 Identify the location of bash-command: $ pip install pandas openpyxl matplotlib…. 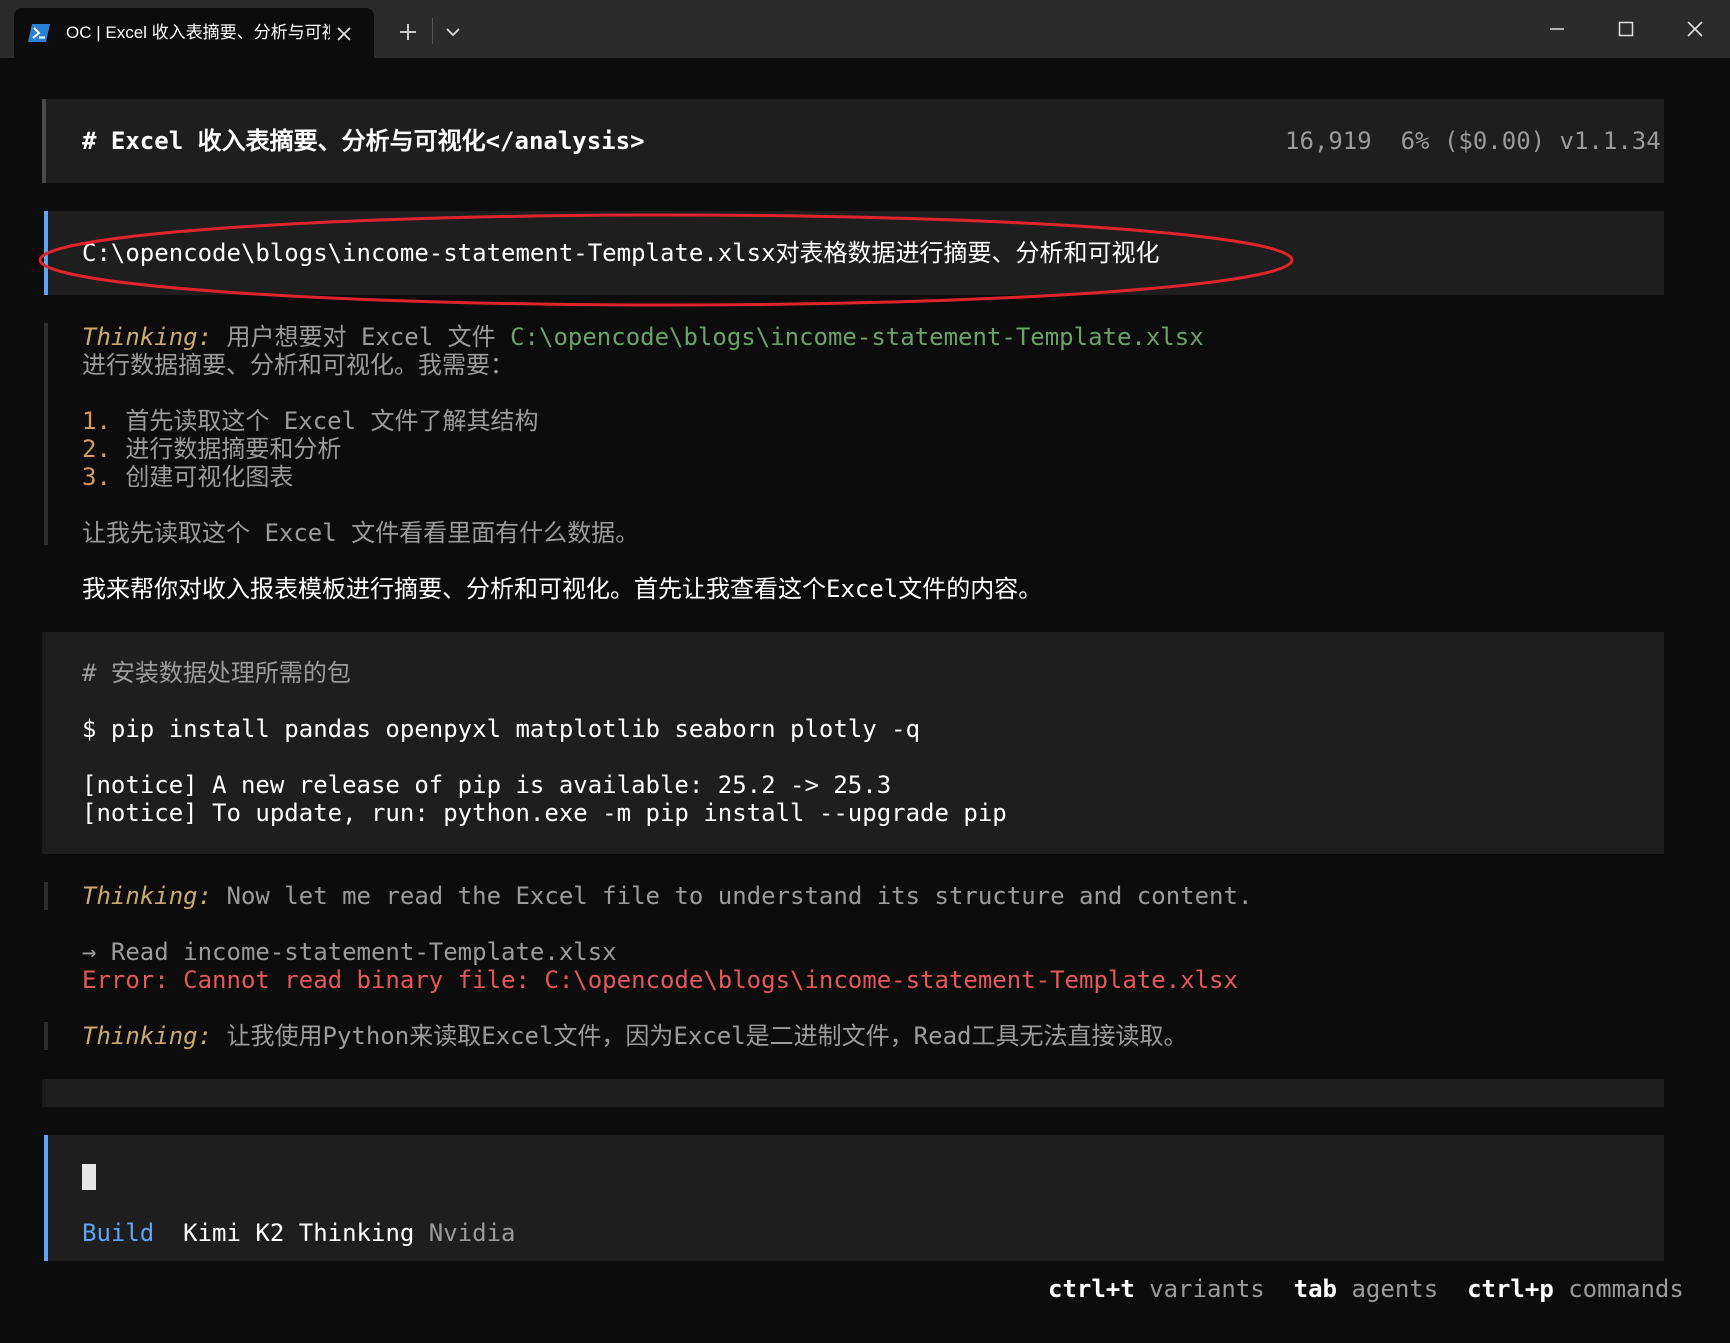
(501, 729).